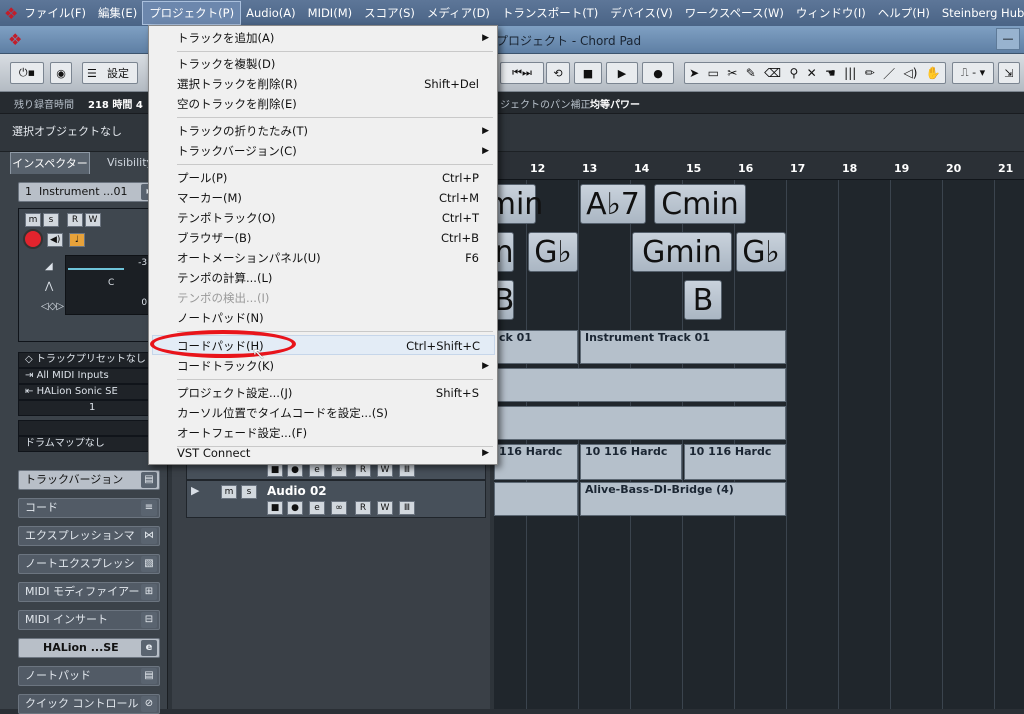 The height and width of the screenshot is (714, 1024). I want to click on tool-palette: ➤ ▭ ✂ ✎ ⌫ ⚲ ✕ ☚ ||| ✏ ／ ◁) ✋, so click(815, 73).